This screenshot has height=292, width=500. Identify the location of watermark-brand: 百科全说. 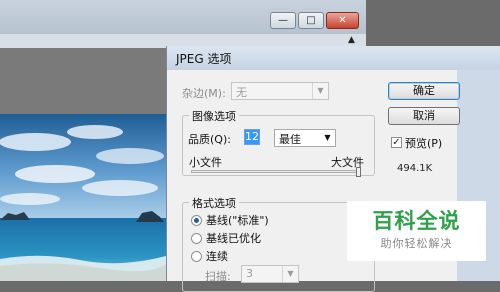
(416, 221).